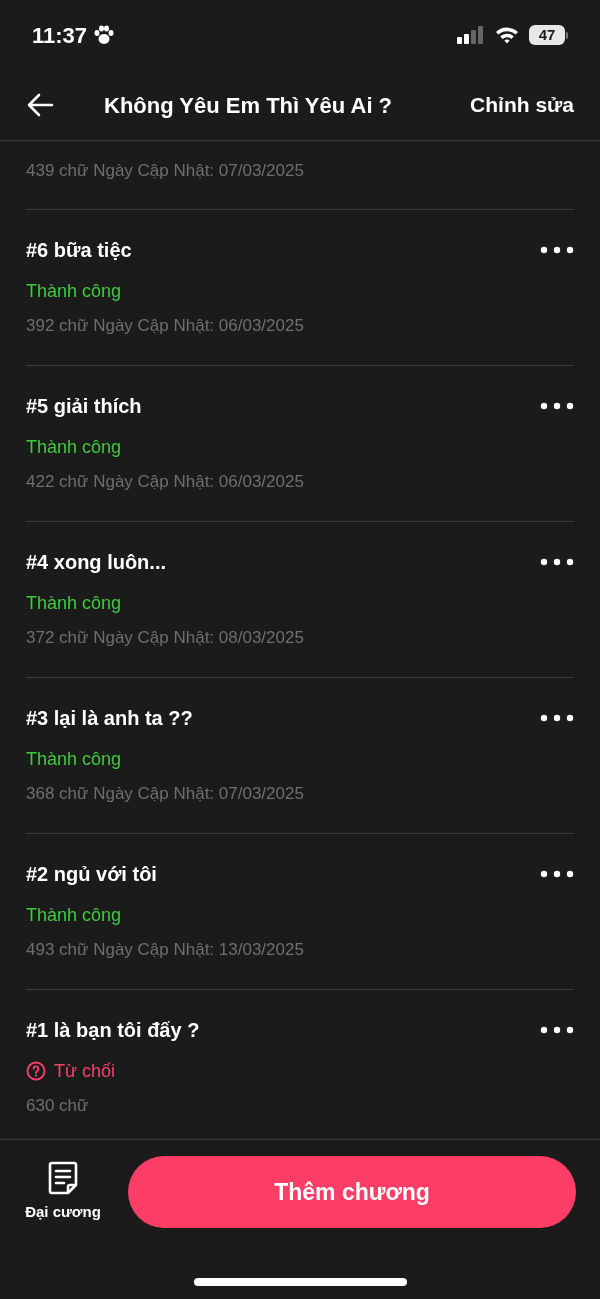 The width and height of the screenshot is (600, 1299). I want to click on signal-icon, so click(471, 35).